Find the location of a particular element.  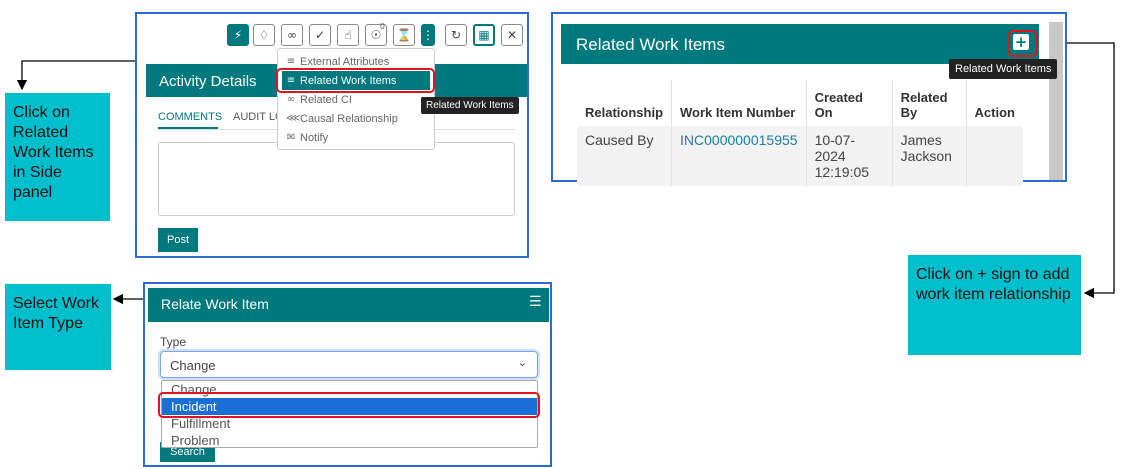

save-icon: ▦ is located at coordinates (484, 35).